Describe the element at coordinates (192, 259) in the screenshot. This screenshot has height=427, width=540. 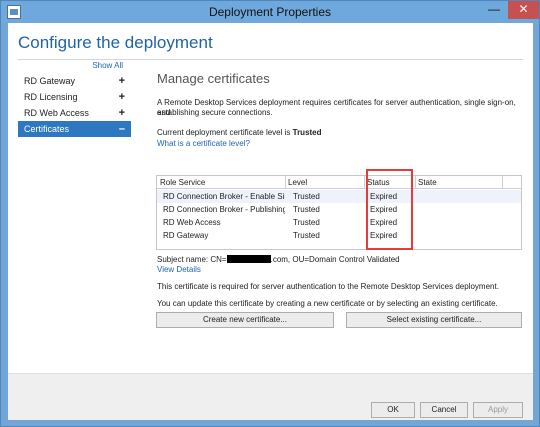
I see `subject-prefix: Subject name: CN=` at that location.